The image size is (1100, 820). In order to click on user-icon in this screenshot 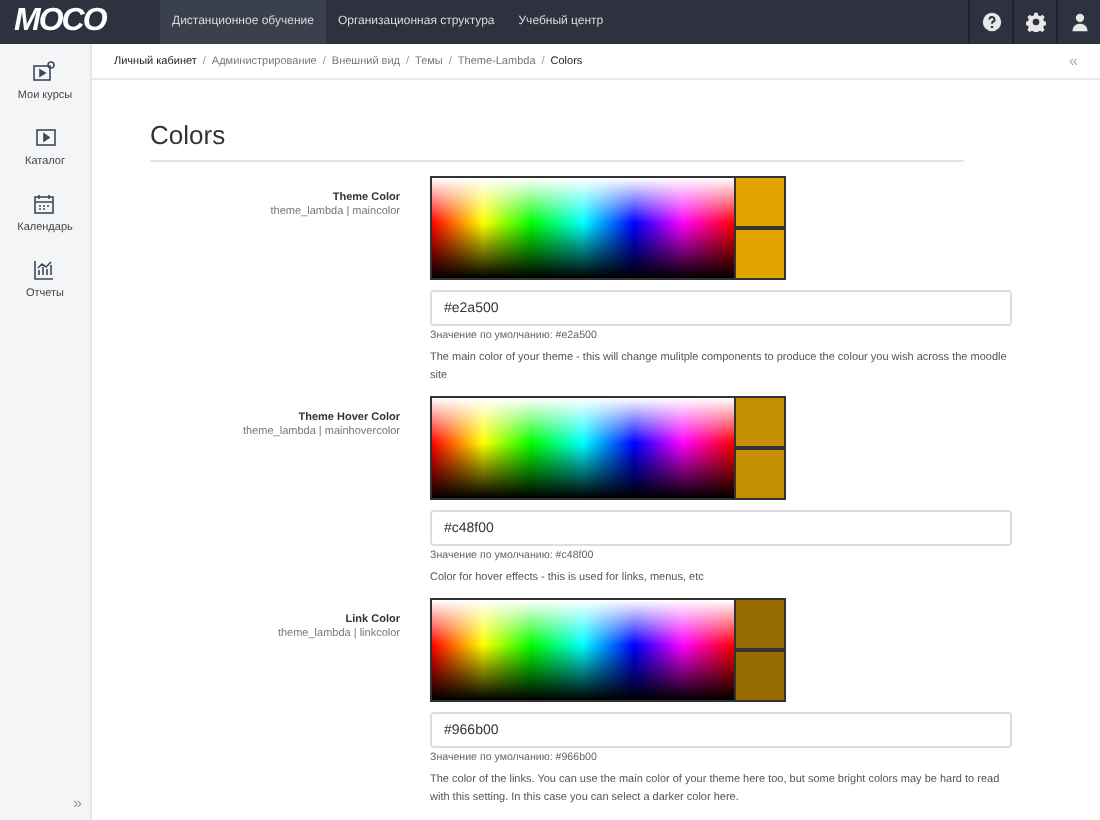, I will do `click(1079, 22)`.